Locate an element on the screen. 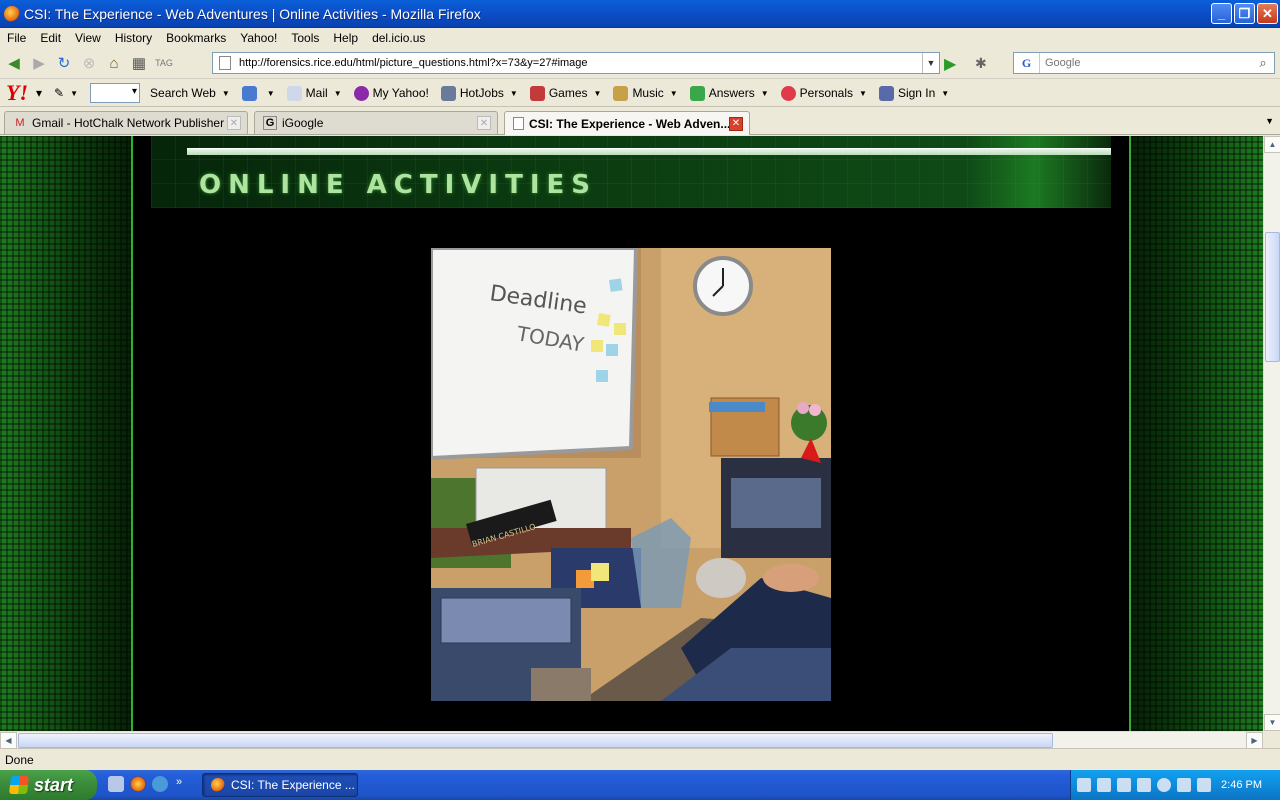  page-icon is located at coordinates (225, 63).